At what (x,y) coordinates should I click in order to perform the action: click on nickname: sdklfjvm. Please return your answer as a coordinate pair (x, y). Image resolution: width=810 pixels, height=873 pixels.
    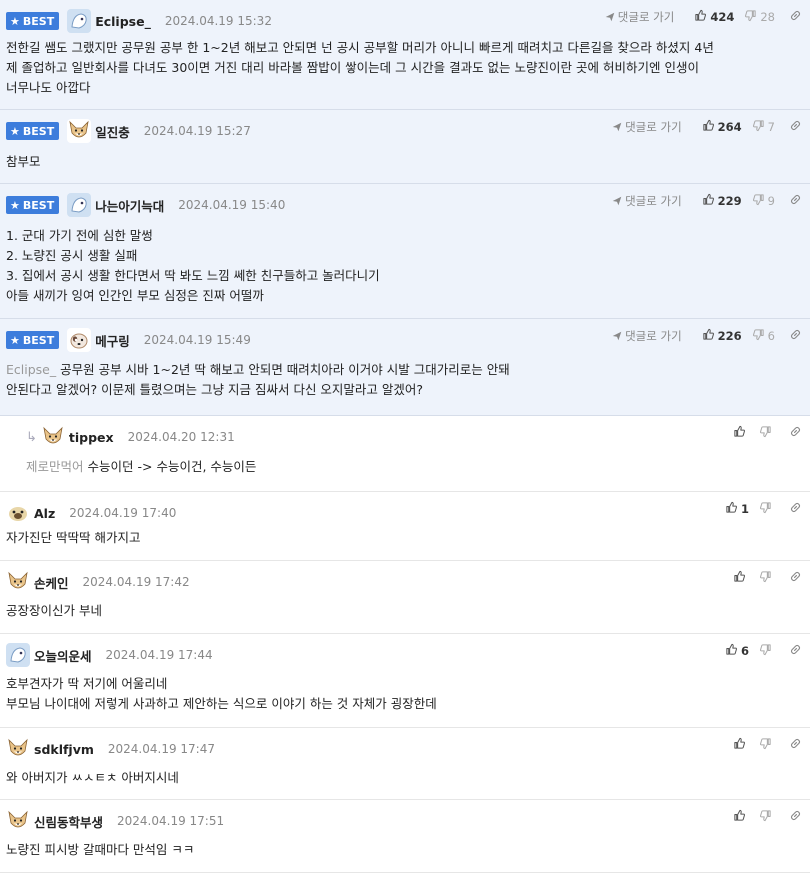
    Looking at the image, I should click on (64, 749).